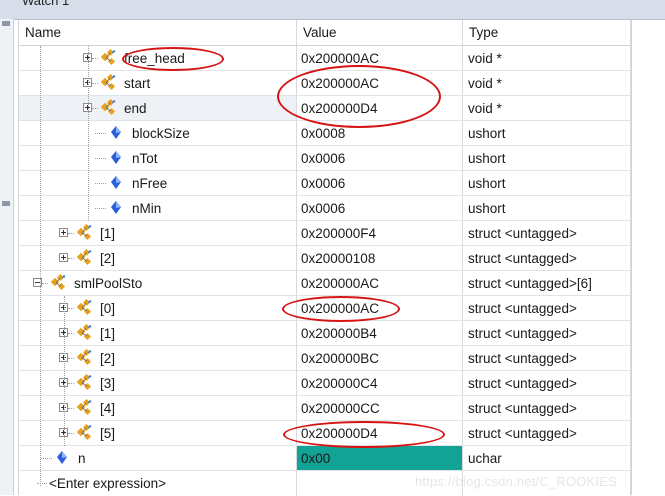 This screenshot has width=665, height=496. What do you see at coordinates (158, 308) in the screenshot?
I see `name-cell: [0]` at bounding box center [158, 308].